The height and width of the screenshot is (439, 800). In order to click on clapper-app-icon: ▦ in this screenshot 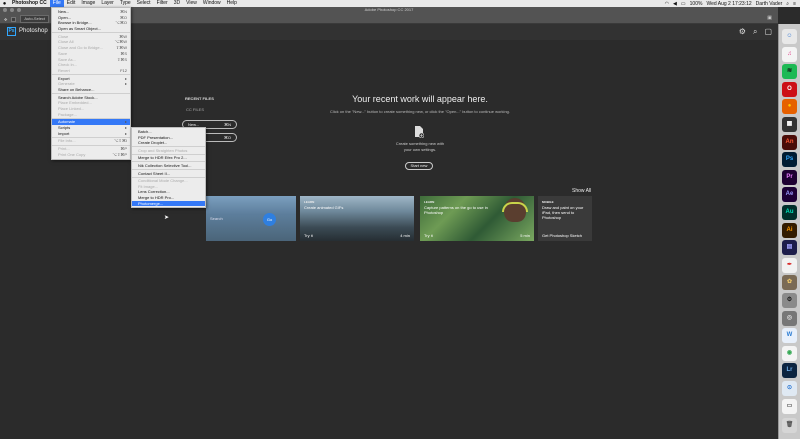, I will do `click(789, 124)`.